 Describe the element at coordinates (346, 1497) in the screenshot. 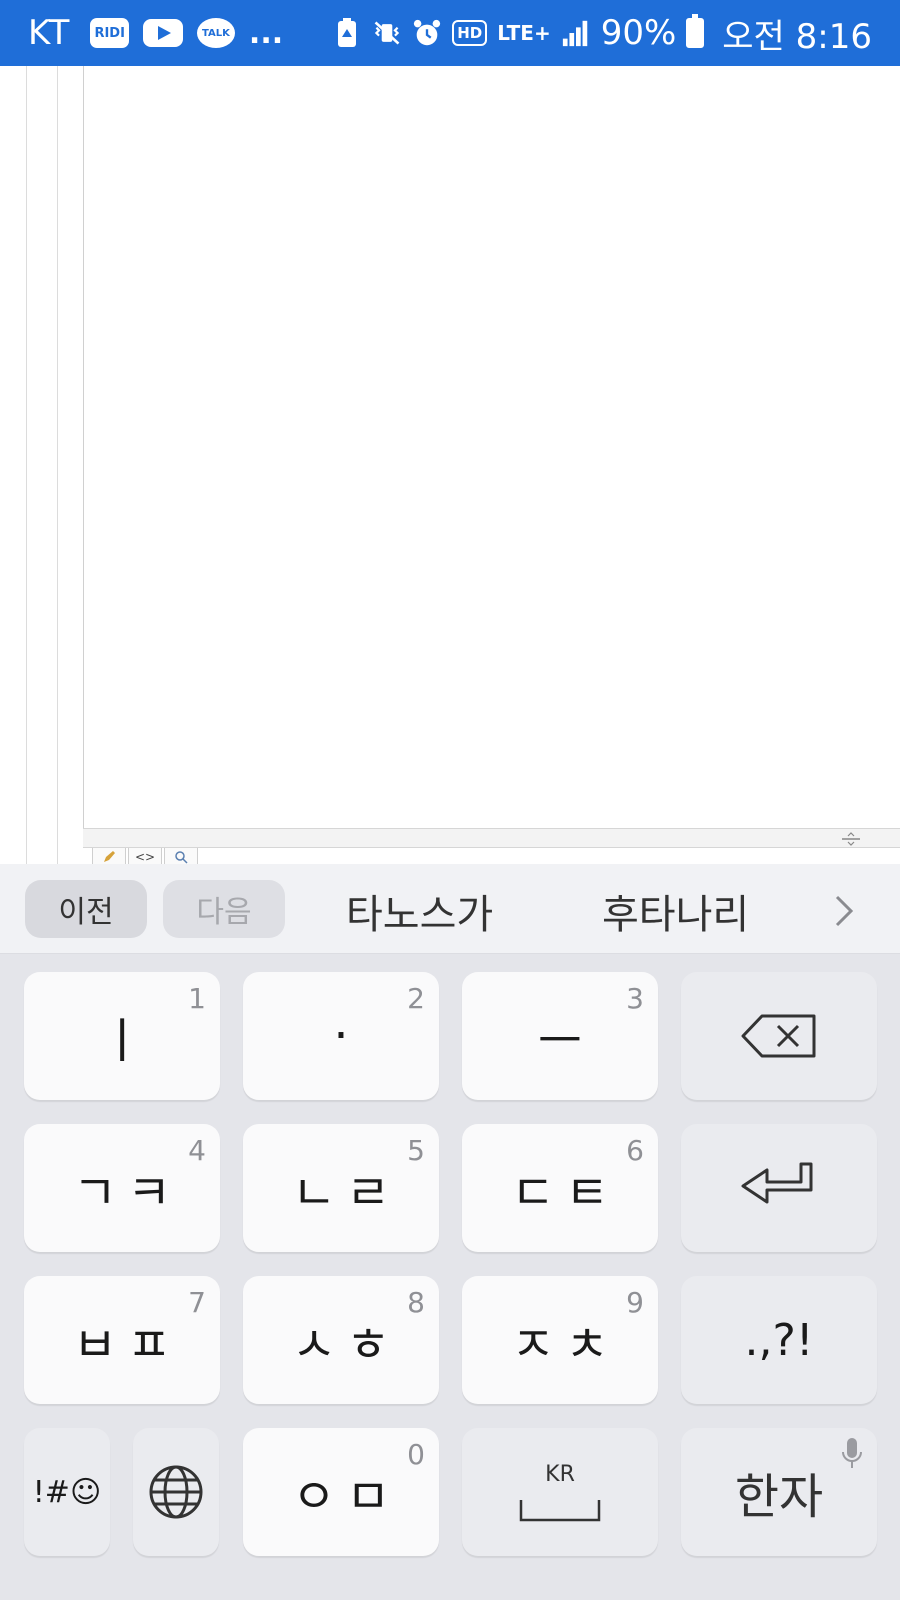

I see `key-label: ㅇㅁ` at that location.